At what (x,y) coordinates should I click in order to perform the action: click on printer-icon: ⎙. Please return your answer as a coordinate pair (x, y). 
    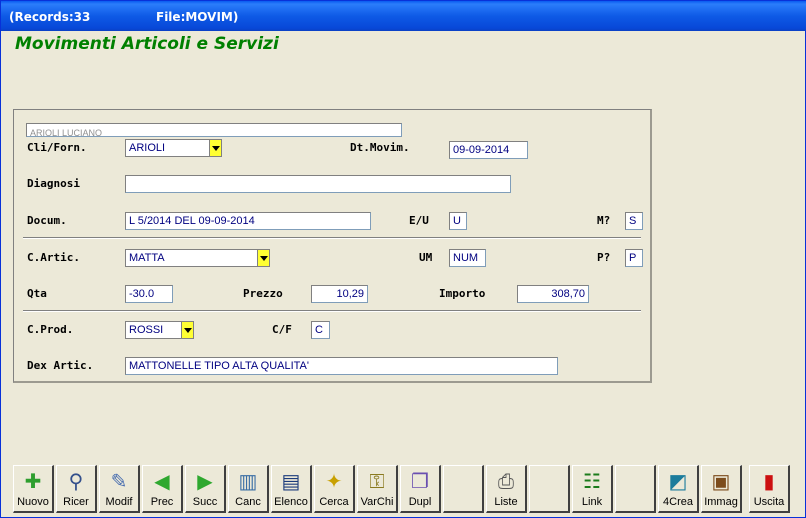
    Looking at the image, I should click on (506, 482).